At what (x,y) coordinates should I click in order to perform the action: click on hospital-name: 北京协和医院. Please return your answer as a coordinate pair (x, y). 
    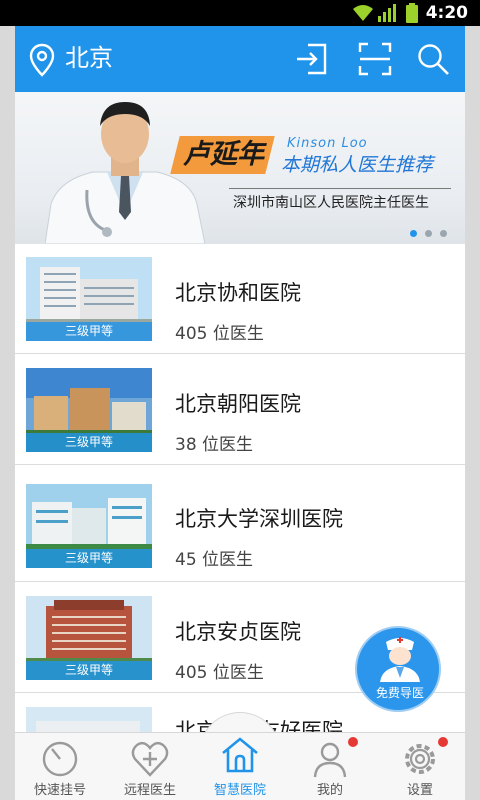
    Looking at the image, I should click on (238, 293).